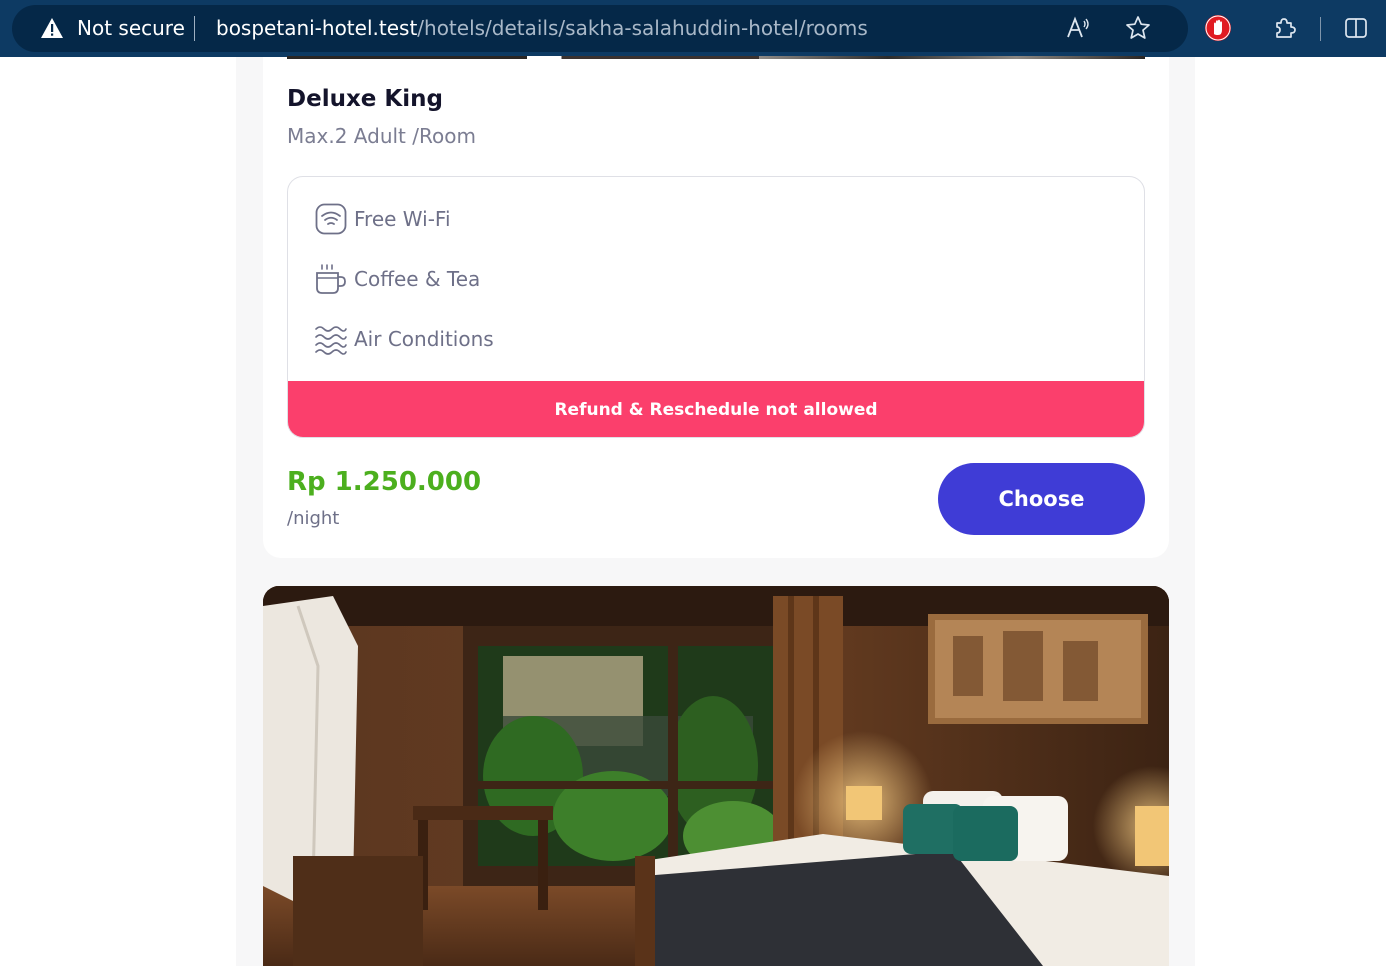 This screenshot has width=1386, height=966. I want to click on url-host: bospetani-hotel.test, so click(317, 28).